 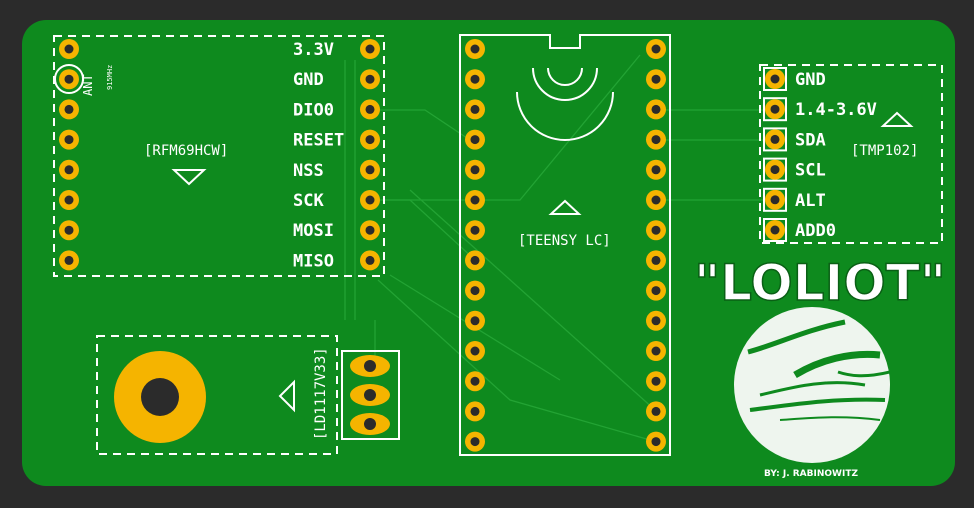 I want to click on tmp102-pad-sda-hole, so click(x=775, y=139).